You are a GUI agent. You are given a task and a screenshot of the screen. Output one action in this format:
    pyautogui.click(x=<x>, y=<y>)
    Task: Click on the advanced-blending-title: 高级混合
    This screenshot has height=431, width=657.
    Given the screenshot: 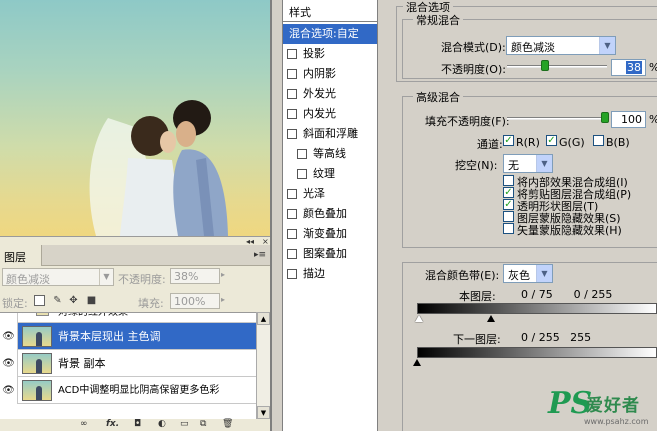 What is the action you would take?
    pyautogui.click(x=438, y=97)
    